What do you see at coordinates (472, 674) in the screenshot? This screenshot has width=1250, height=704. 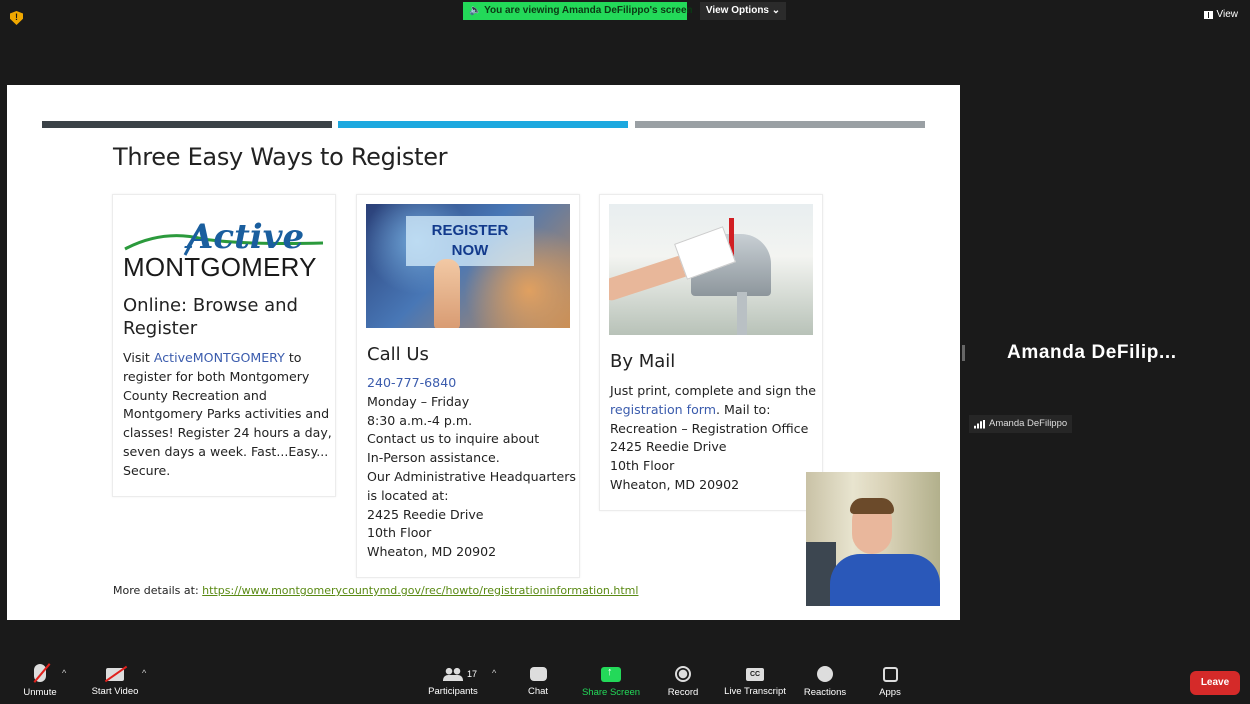 I see `participants-count-badge: 17` at bounding box center [472, 674].